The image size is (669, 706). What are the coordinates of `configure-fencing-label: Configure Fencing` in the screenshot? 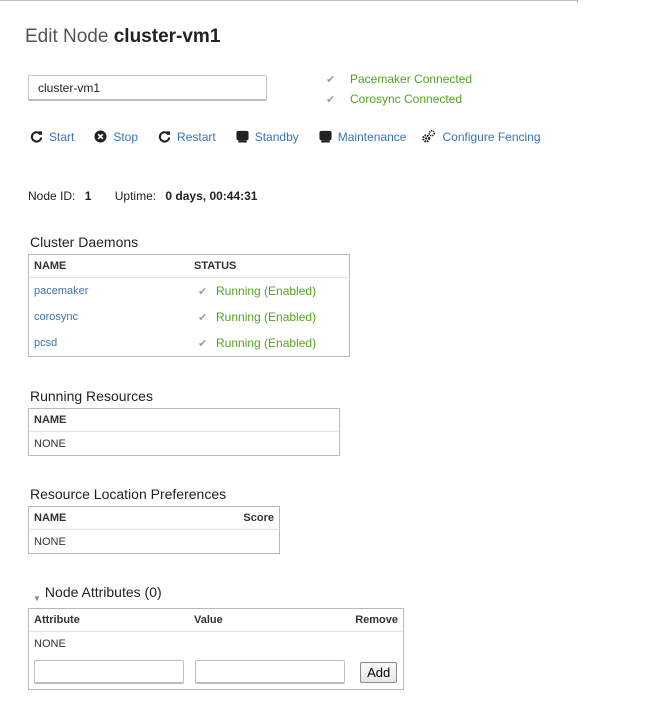 It's located at (491, 136).